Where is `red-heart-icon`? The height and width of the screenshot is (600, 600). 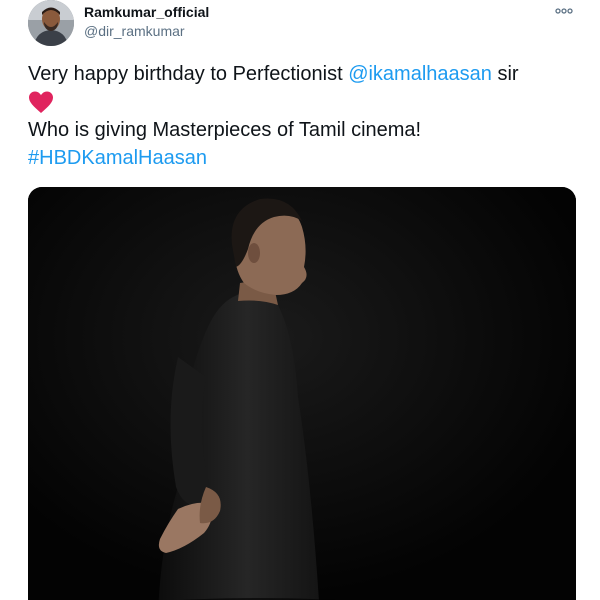 red-heart-icon is located at coordinates (41, 103).